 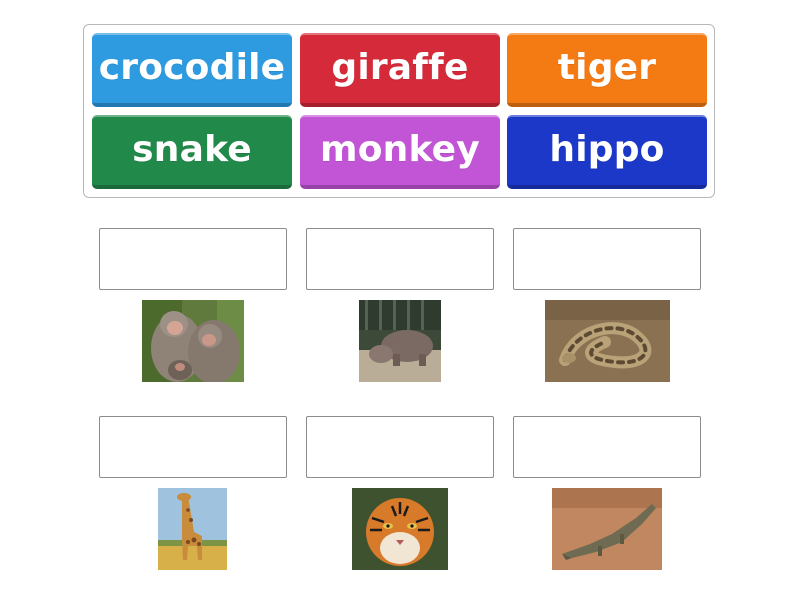 I want to click on giraffe-photo, so click(x=192, y=529).